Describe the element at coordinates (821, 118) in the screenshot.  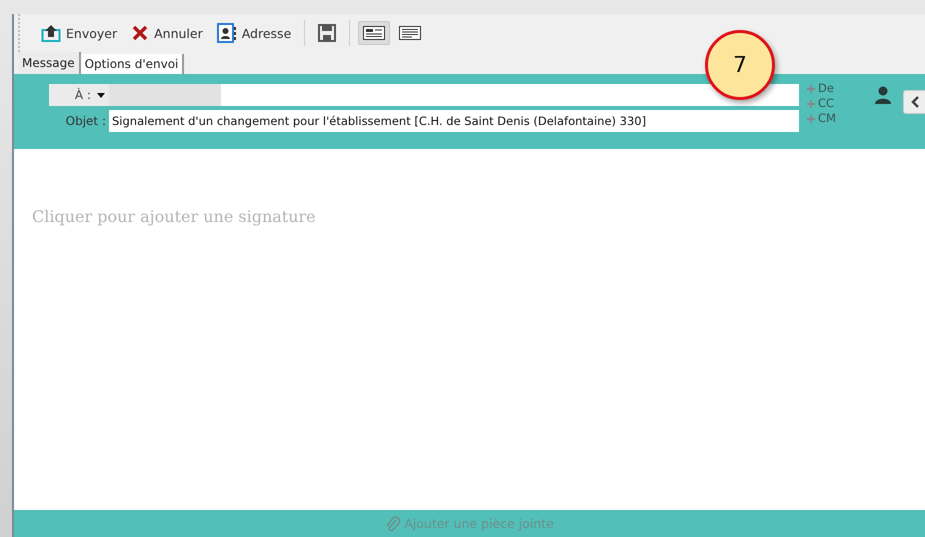
I see `add-recipient-link: CM` at that location.